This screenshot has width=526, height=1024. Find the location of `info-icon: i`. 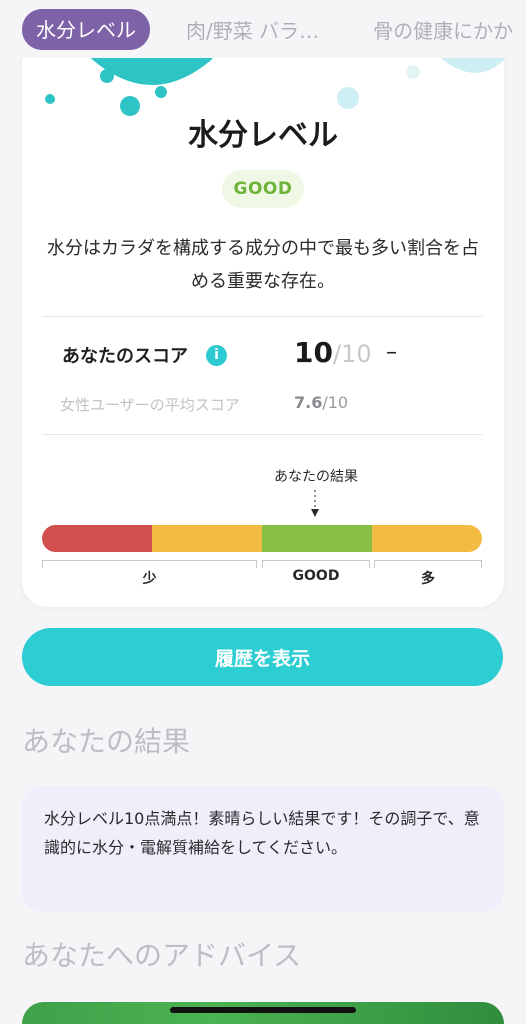

info-icon: i is located at coordinates (216, 355).